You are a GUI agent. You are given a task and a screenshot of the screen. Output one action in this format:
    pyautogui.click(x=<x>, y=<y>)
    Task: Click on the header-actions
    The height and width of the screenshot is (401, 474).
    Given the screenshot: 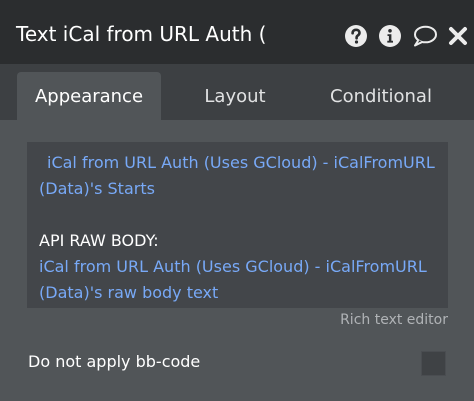 What is the action you would take?
    pyautogui.click(x=401, y=36)
    